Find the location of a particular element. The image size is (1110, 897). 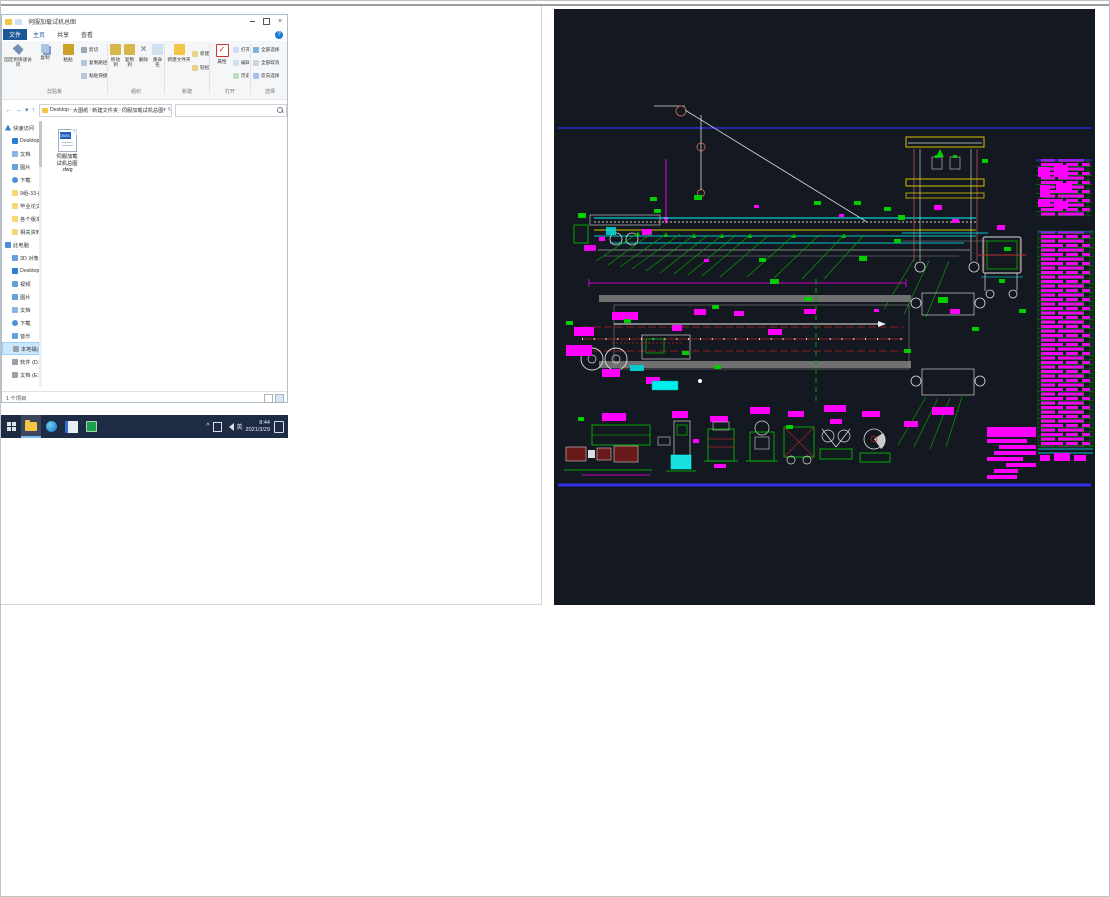

elevation-view is located at coordinates (774, 233).